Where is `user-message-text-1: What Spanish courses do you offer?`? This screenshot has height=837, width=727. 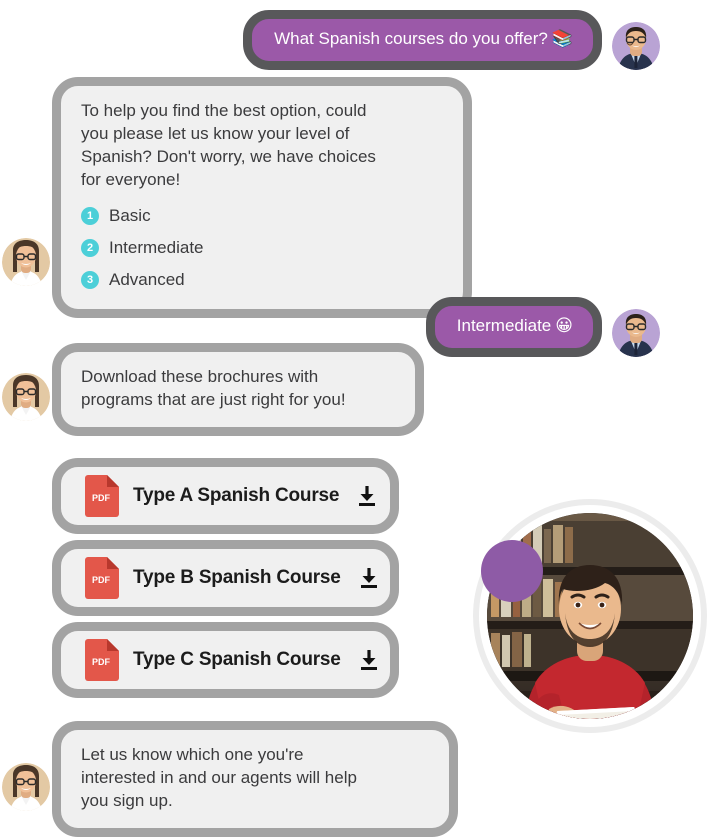
user-message-text-1: What Spanish courses do you offer? is located at coordinates (411, 38).